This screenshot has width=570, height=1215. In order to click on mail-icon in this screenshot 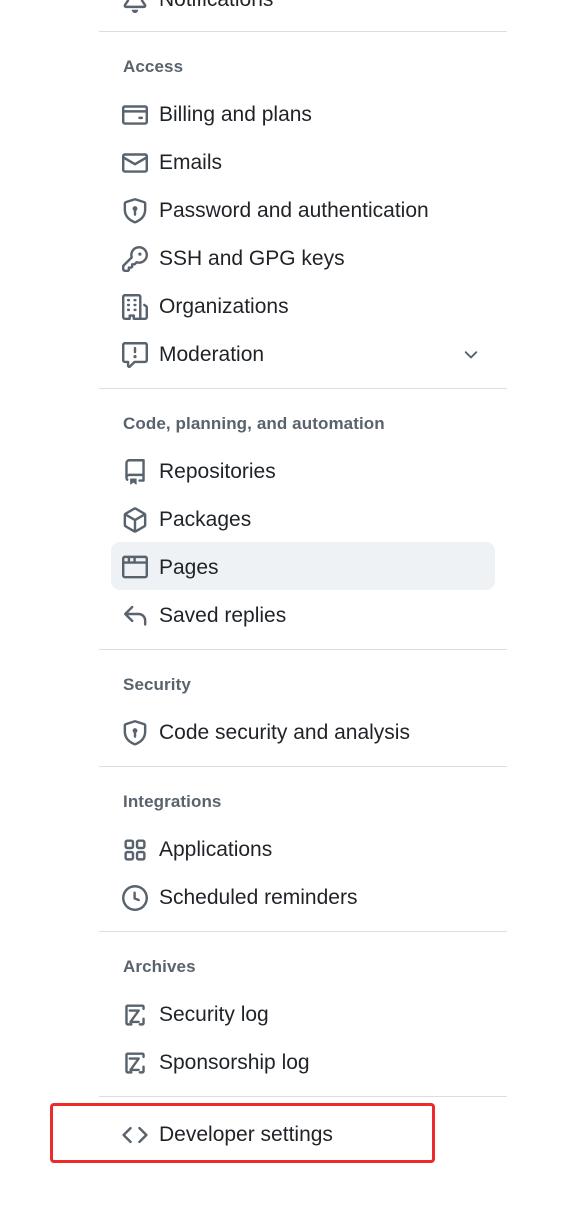, I will do `click(135, 163)`.